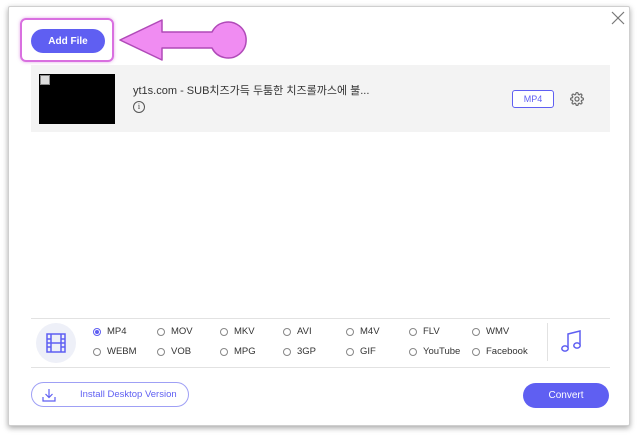 The height and width of the screenshot is (435, 640). Describe the element at coordinates (45, 80) in the screenshot. I see `broken-image-icon` at that location.